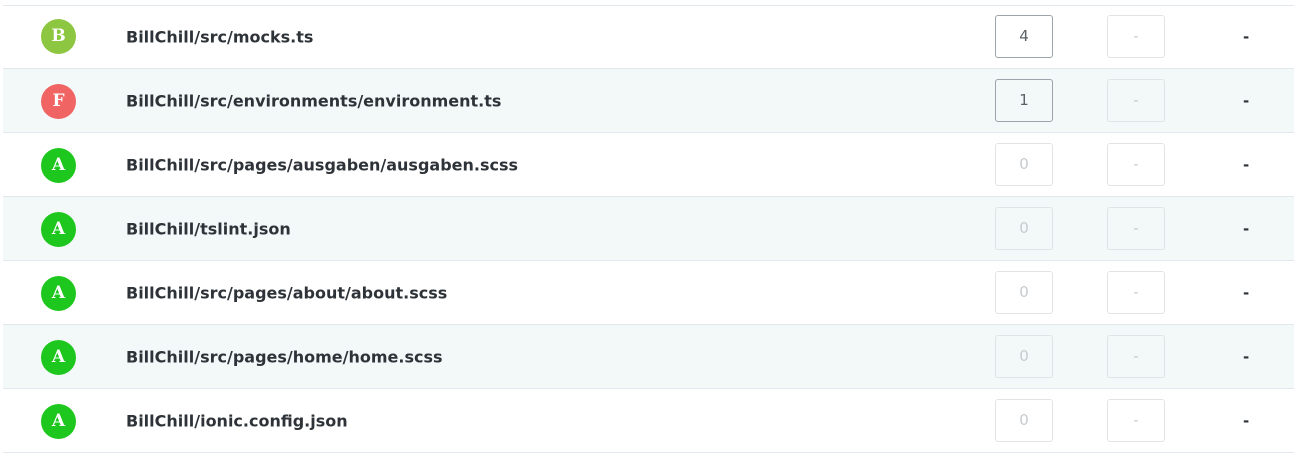 The width and height of the screenshot is (1294, 462). I want to click on grade-badge: B, so click(58, 36).